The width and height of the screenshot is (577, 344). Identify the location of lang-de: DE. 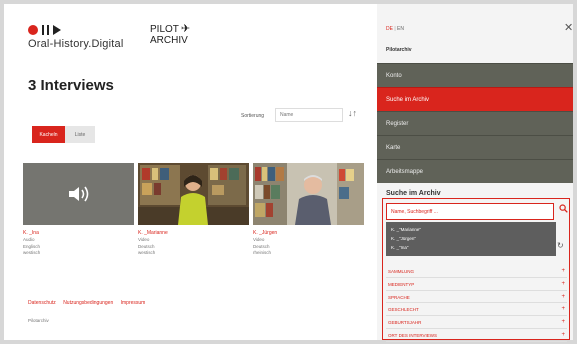
(389, 29).